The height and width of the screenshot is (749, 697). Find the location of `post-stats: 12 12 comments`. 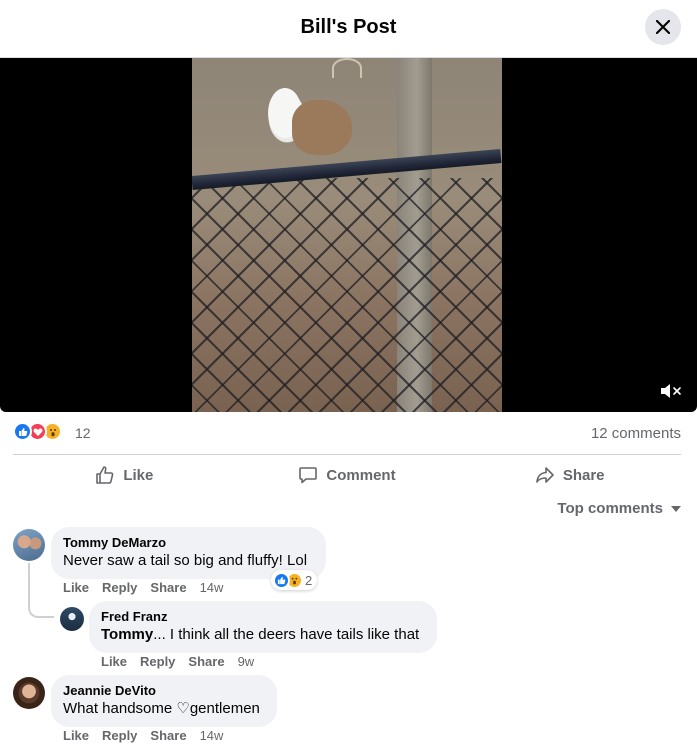

post-stats: 12 12 comments is located at coordinates (347, 433).